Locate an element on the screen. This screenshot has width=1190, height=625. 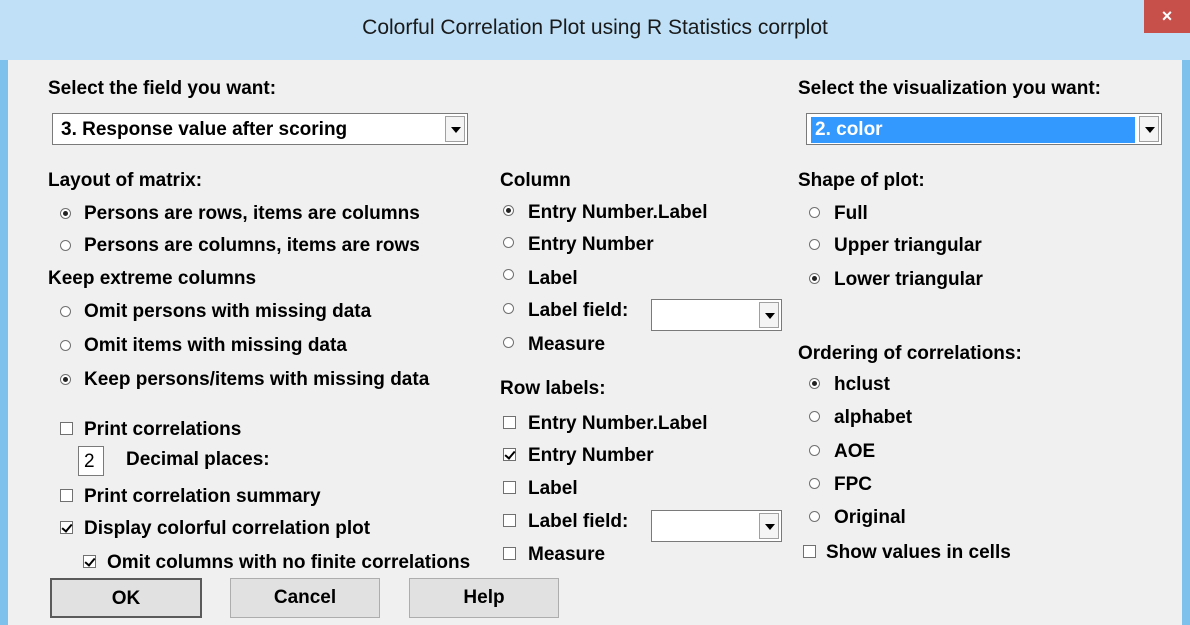
print-summary-checkbox is located at coordinates (66, 495).